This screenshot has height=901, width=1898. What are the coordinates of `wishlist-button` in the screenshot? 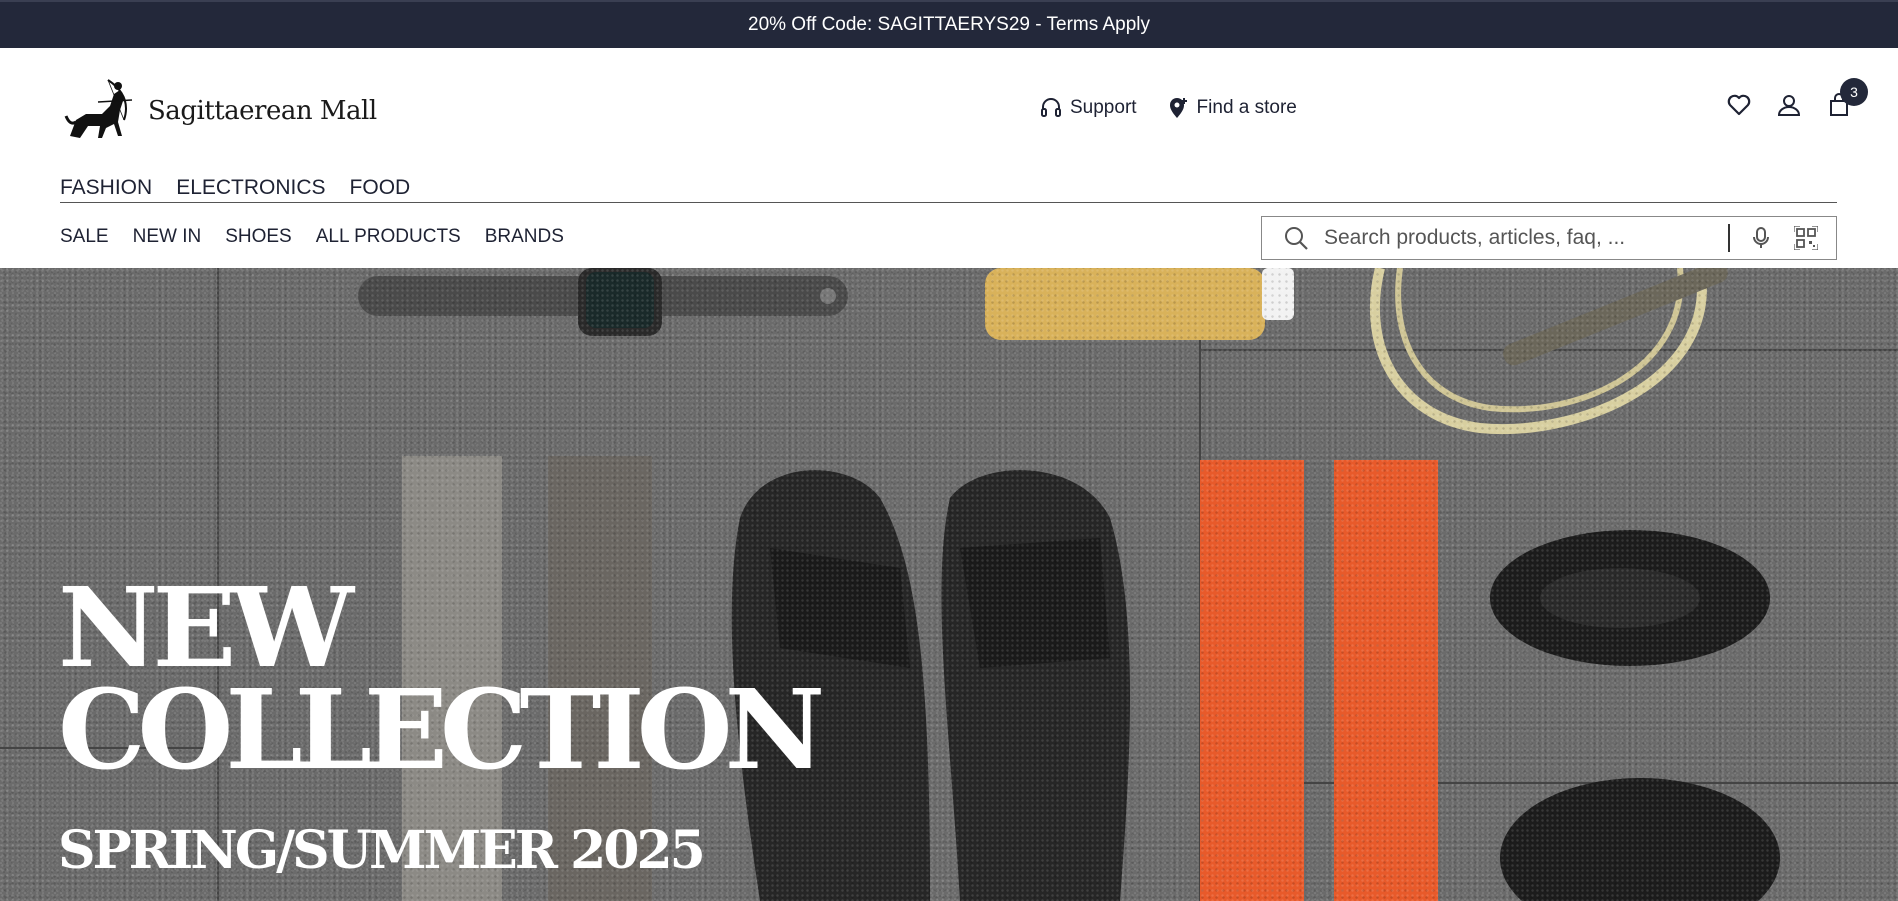 It's located at (1739, 105).